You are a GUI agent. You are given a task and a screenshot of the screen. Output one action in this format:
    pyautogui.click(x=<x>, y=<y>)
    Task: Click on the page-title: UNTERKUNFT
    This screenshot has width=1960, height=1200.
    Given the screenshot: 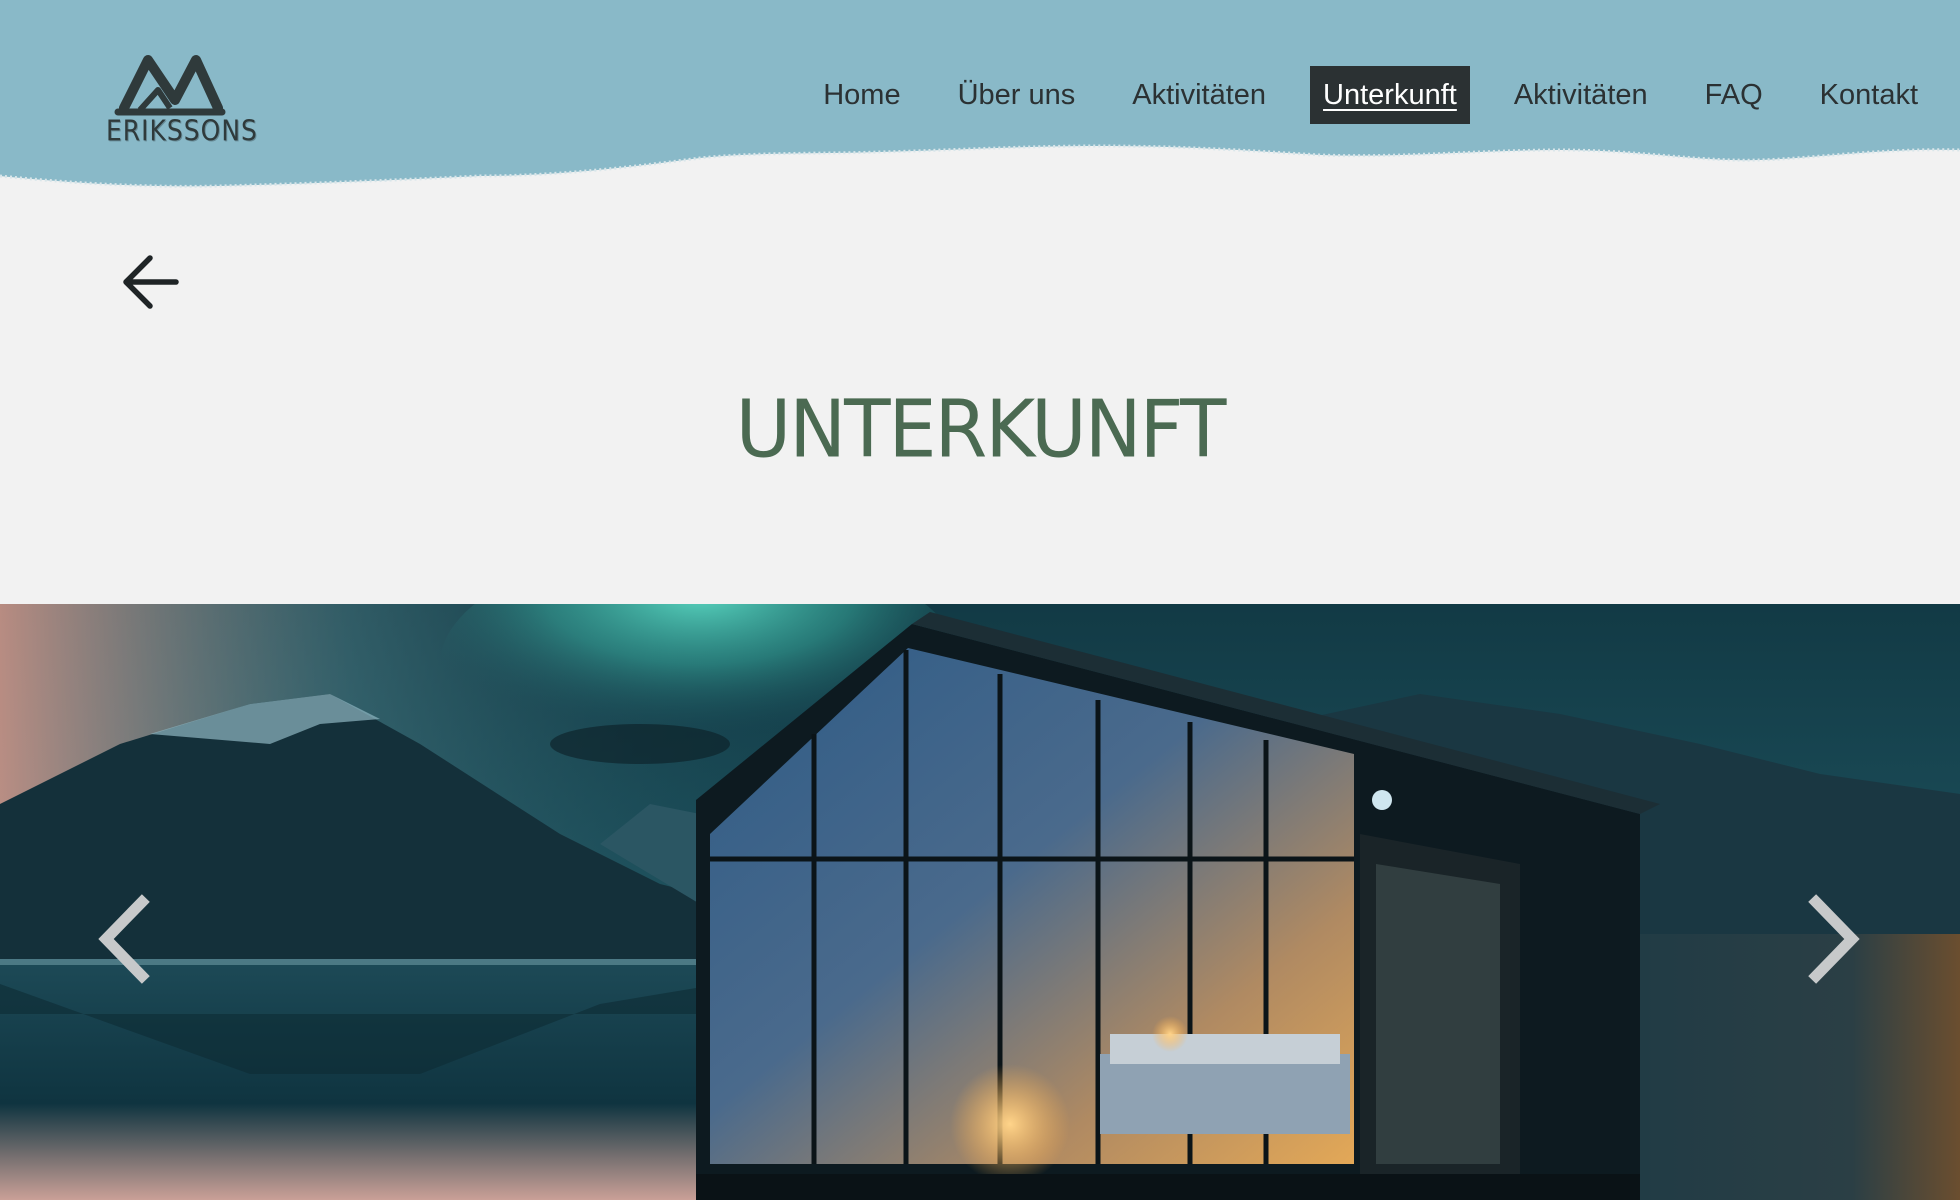 What is the action you would take?
    pyautogui.click(x=981, y=428)
    